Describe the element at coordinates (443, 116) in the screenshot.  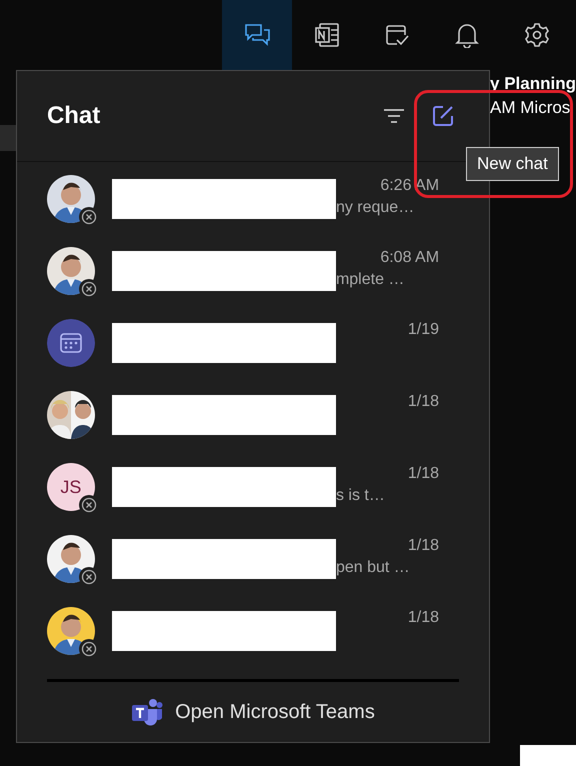
I see `compose-icon` at that location.